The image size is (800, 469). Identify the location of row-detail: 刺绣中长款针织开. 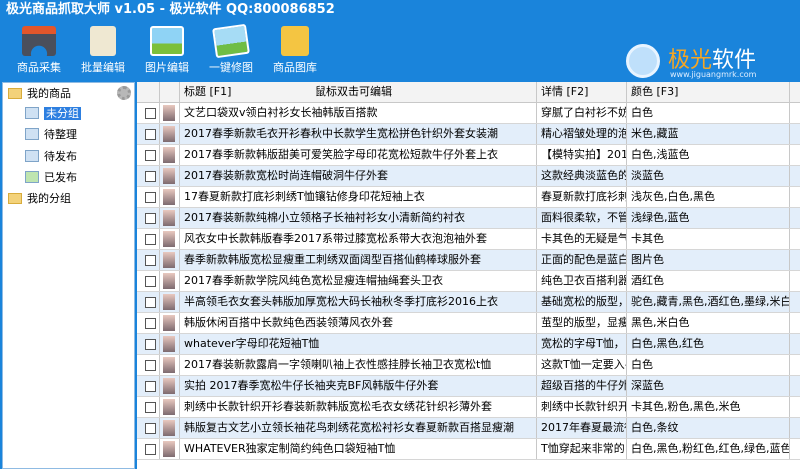
(582, 407).